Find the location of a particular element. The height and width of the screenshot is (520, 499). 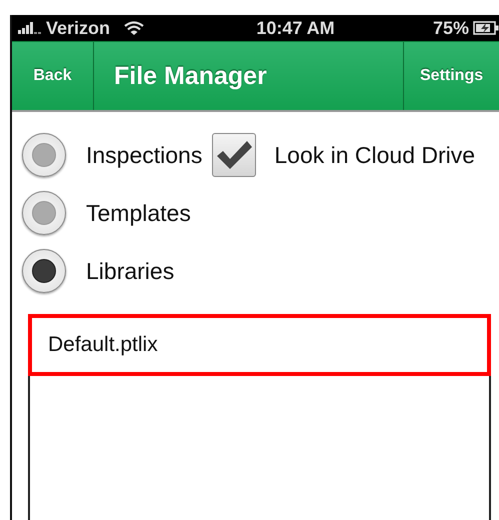

signal-icon is located at coordinates (30, 28).